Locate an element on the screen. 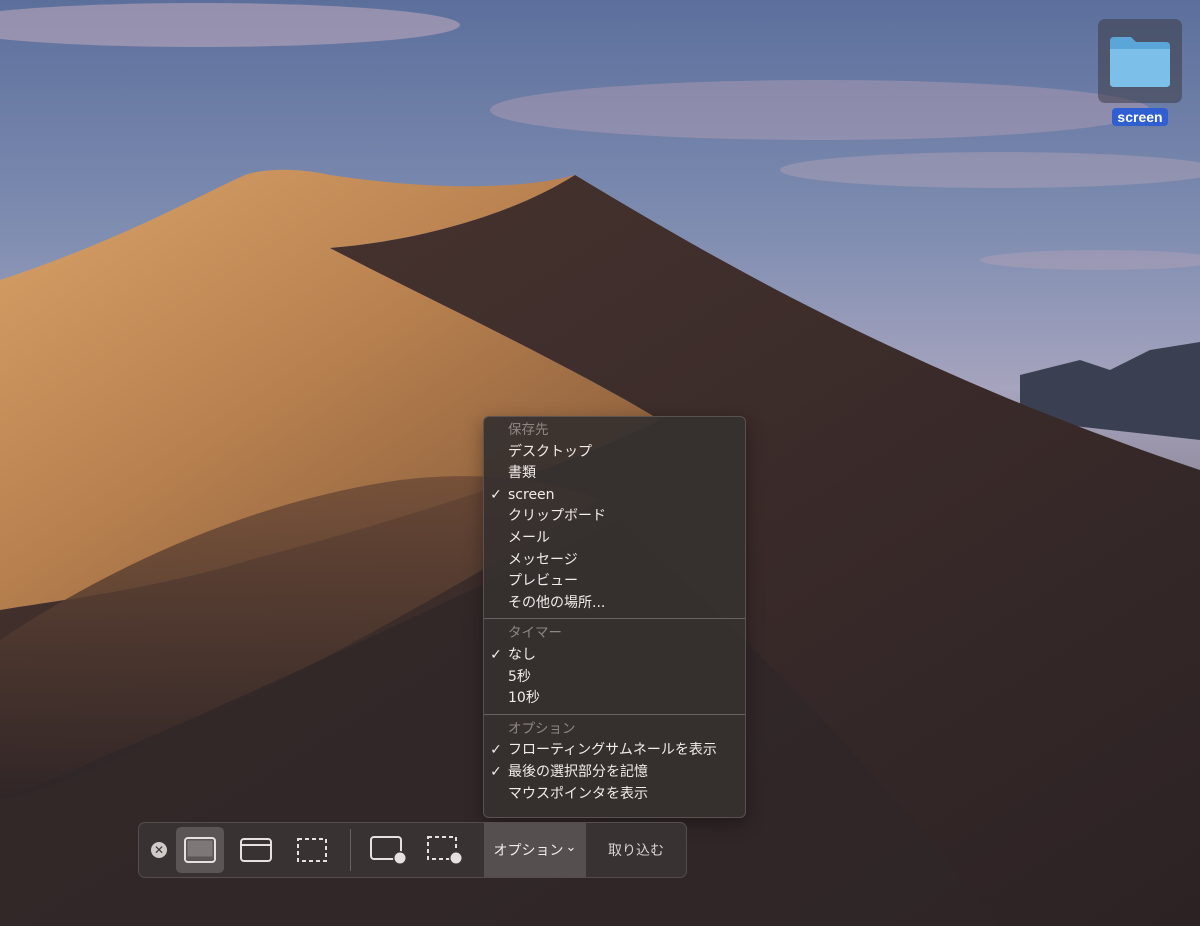 This screenshot has width=1200, height=926. window-icon is located at coordinates (256, 850).